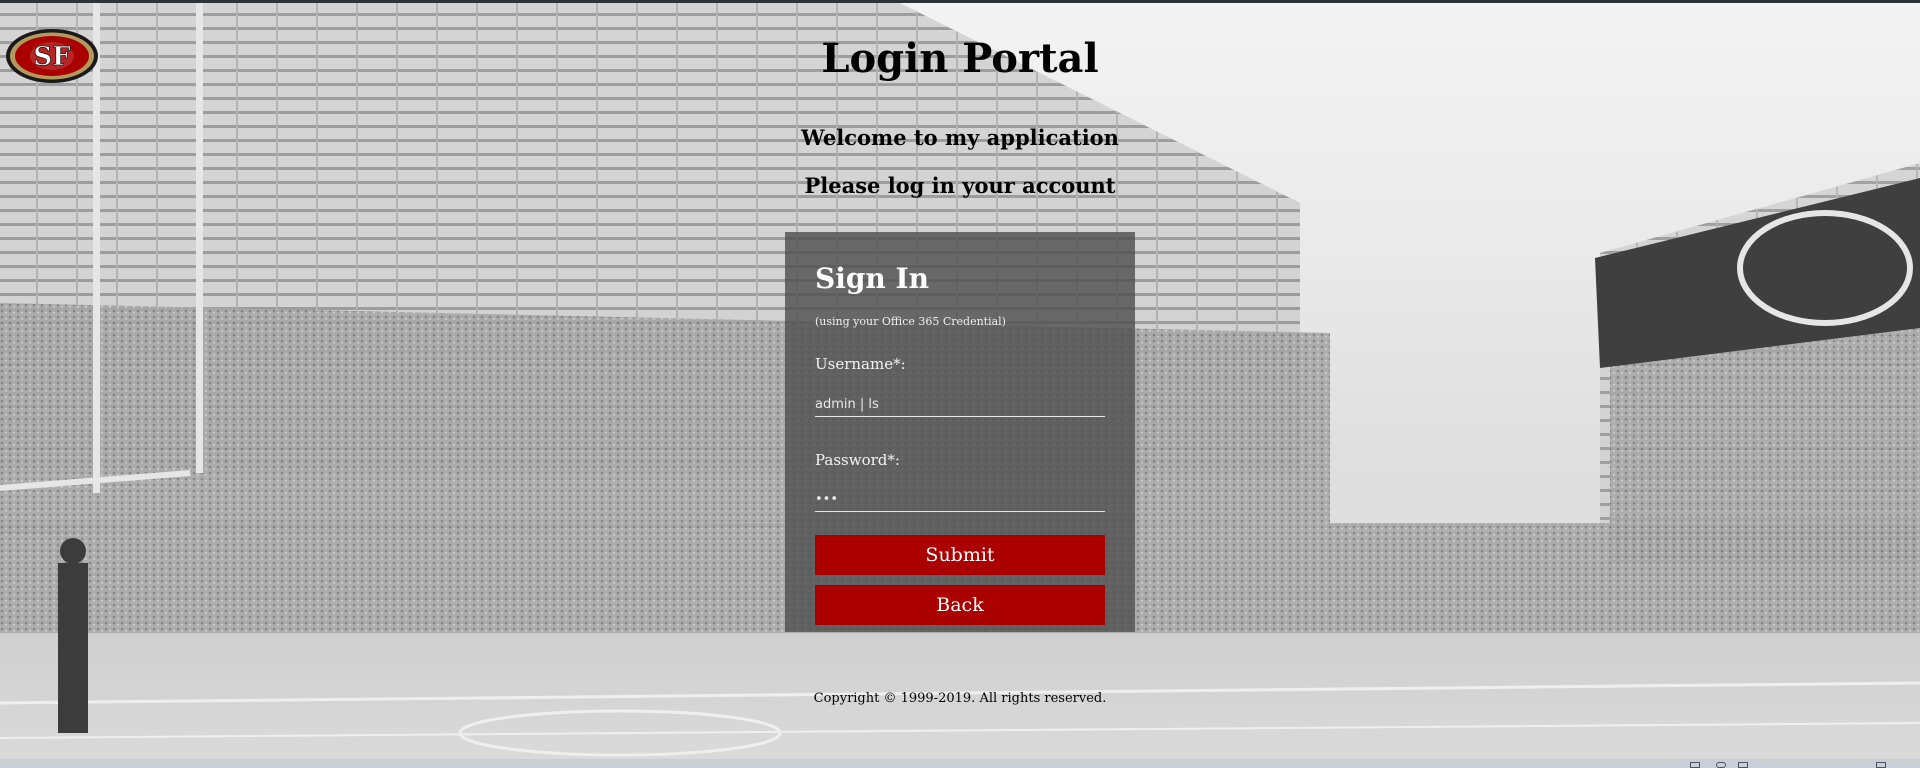 The height and width of the screenshot is (768, 1920). What do you see at coordinates (1881, 765) in the screenshot?
I see `screen-icon` at bounding box center [1881, 765].